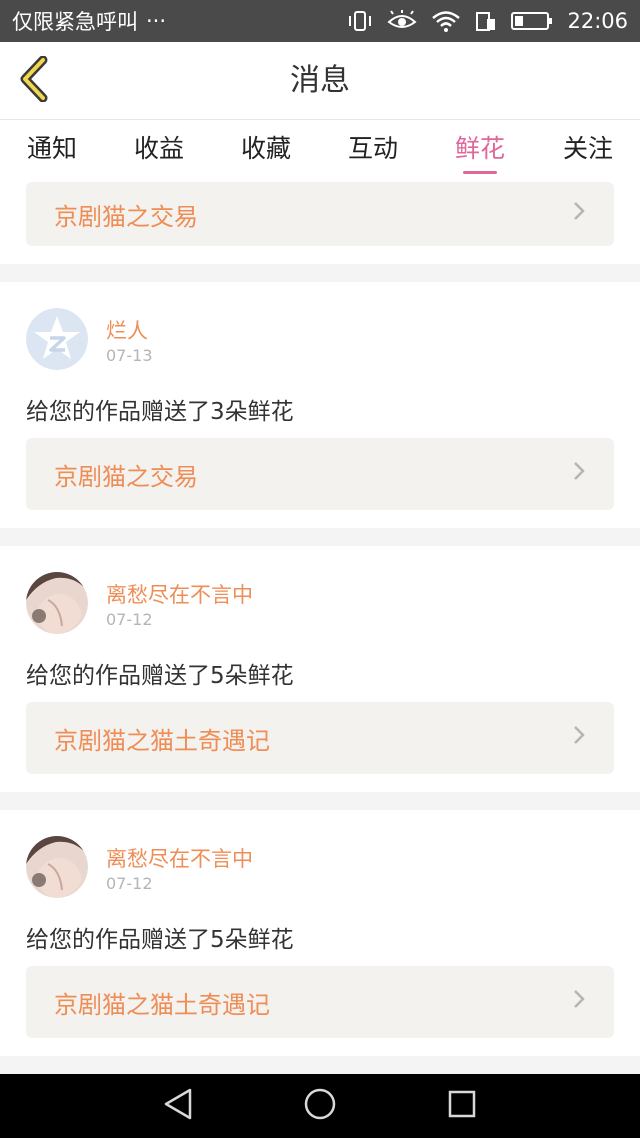 The width and height of the screenshot is (640, 1138). What do you see at coordinates (479, 148) in the screenshot?
I see `tab-label: 鲜花` at bounding box center [479, 148].